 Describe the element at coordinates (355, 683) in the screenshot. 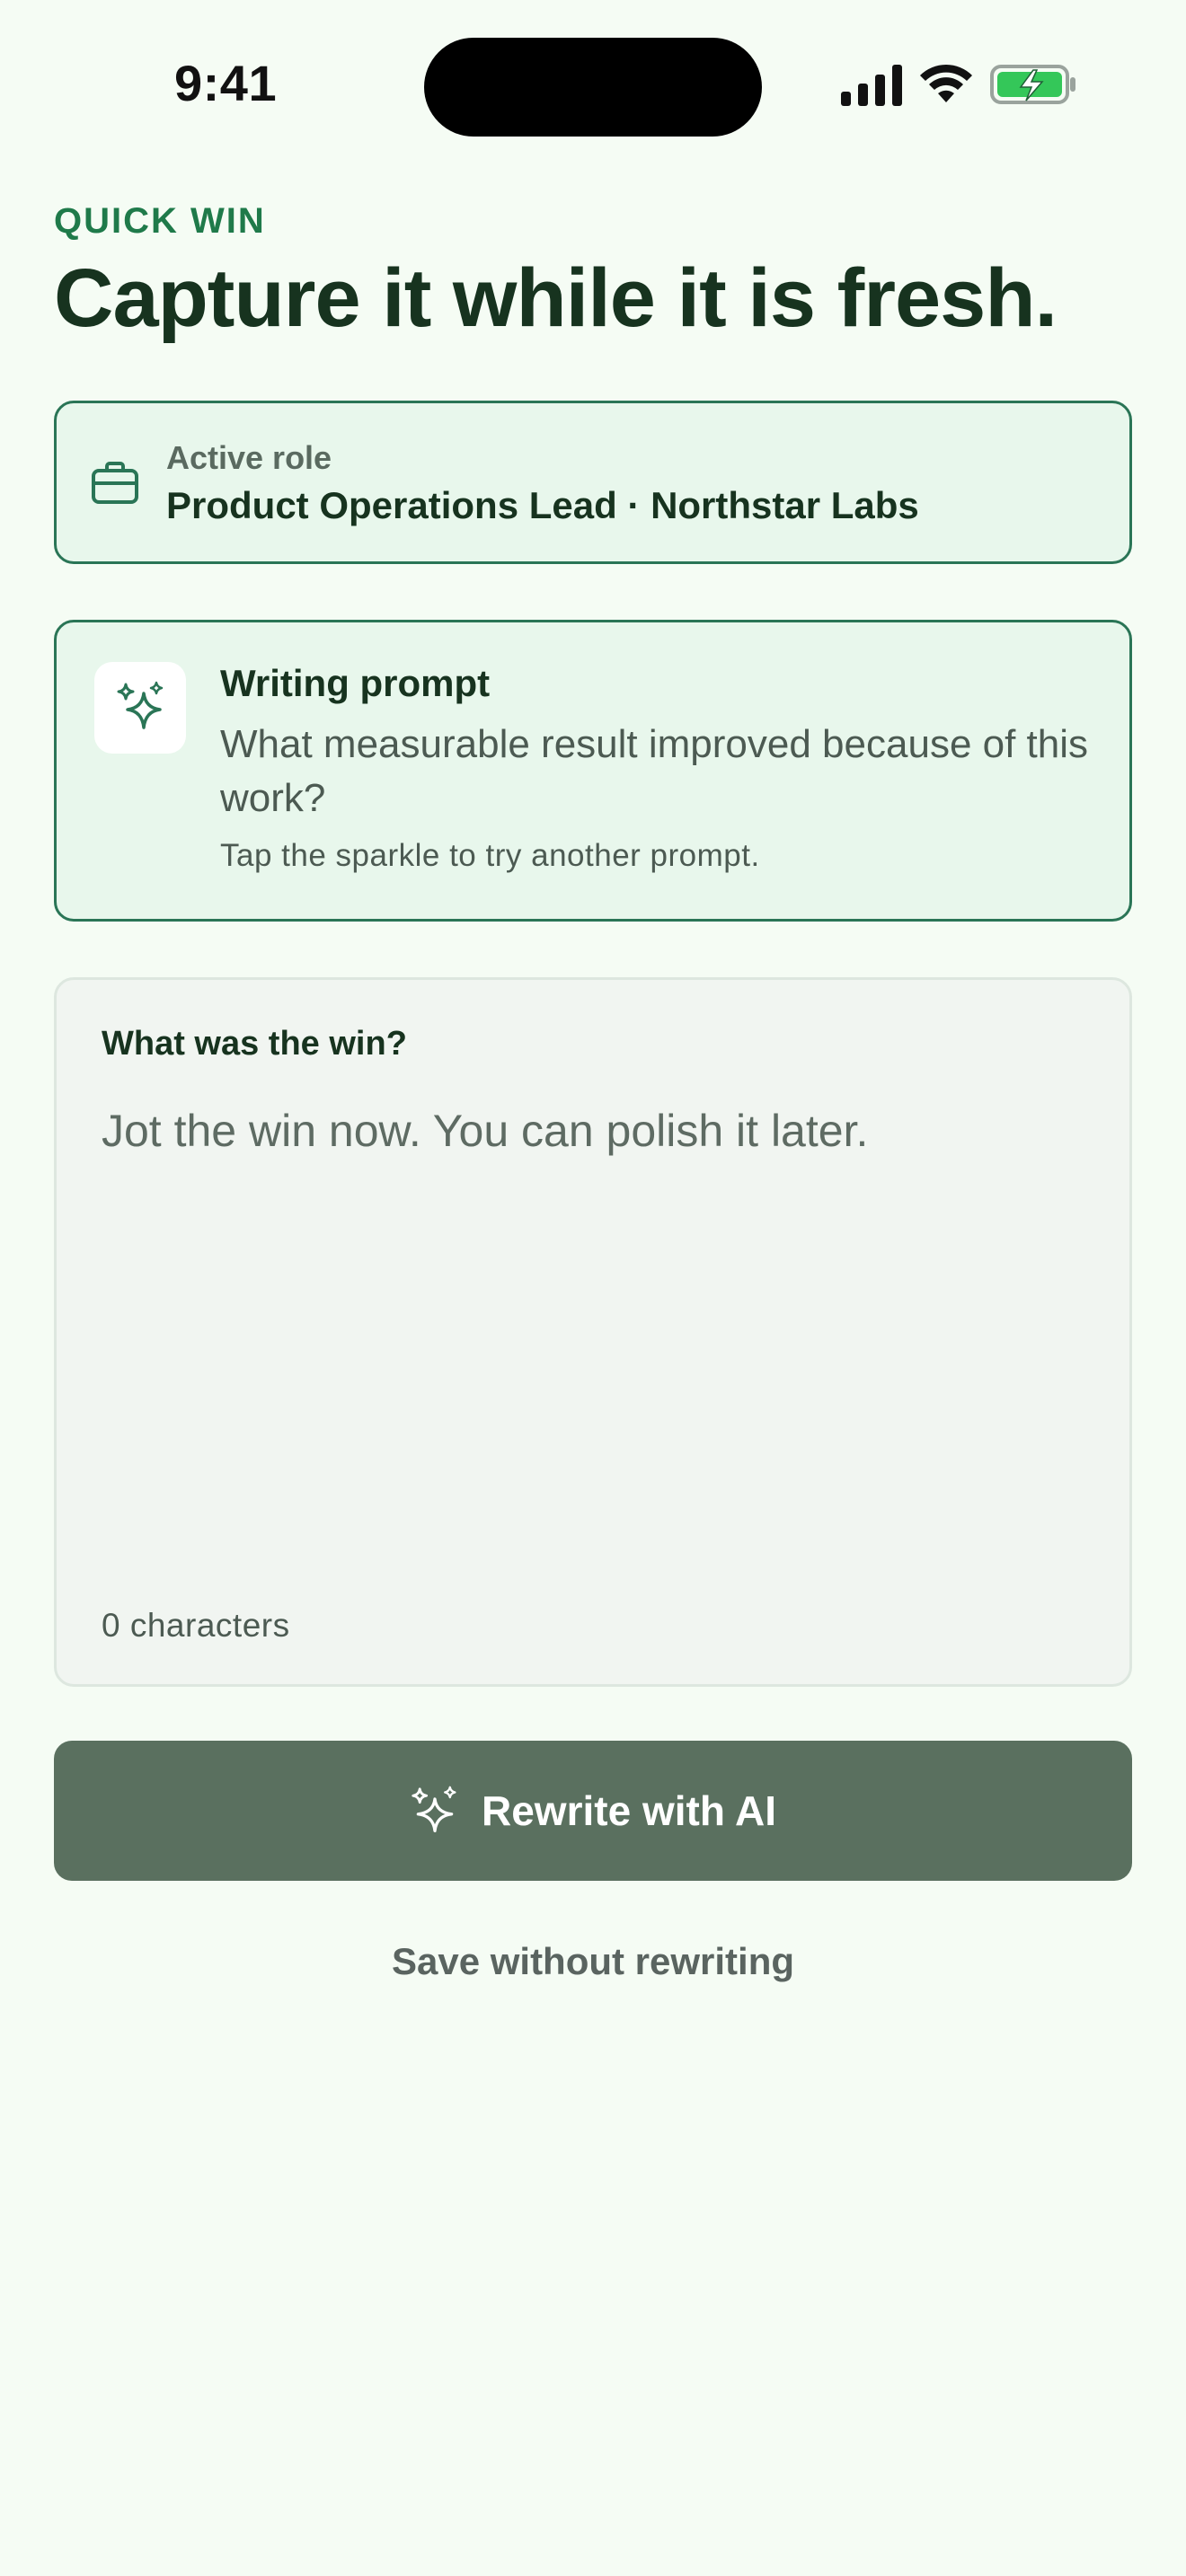

I see `prompt-title: Writing prompt` at that location.